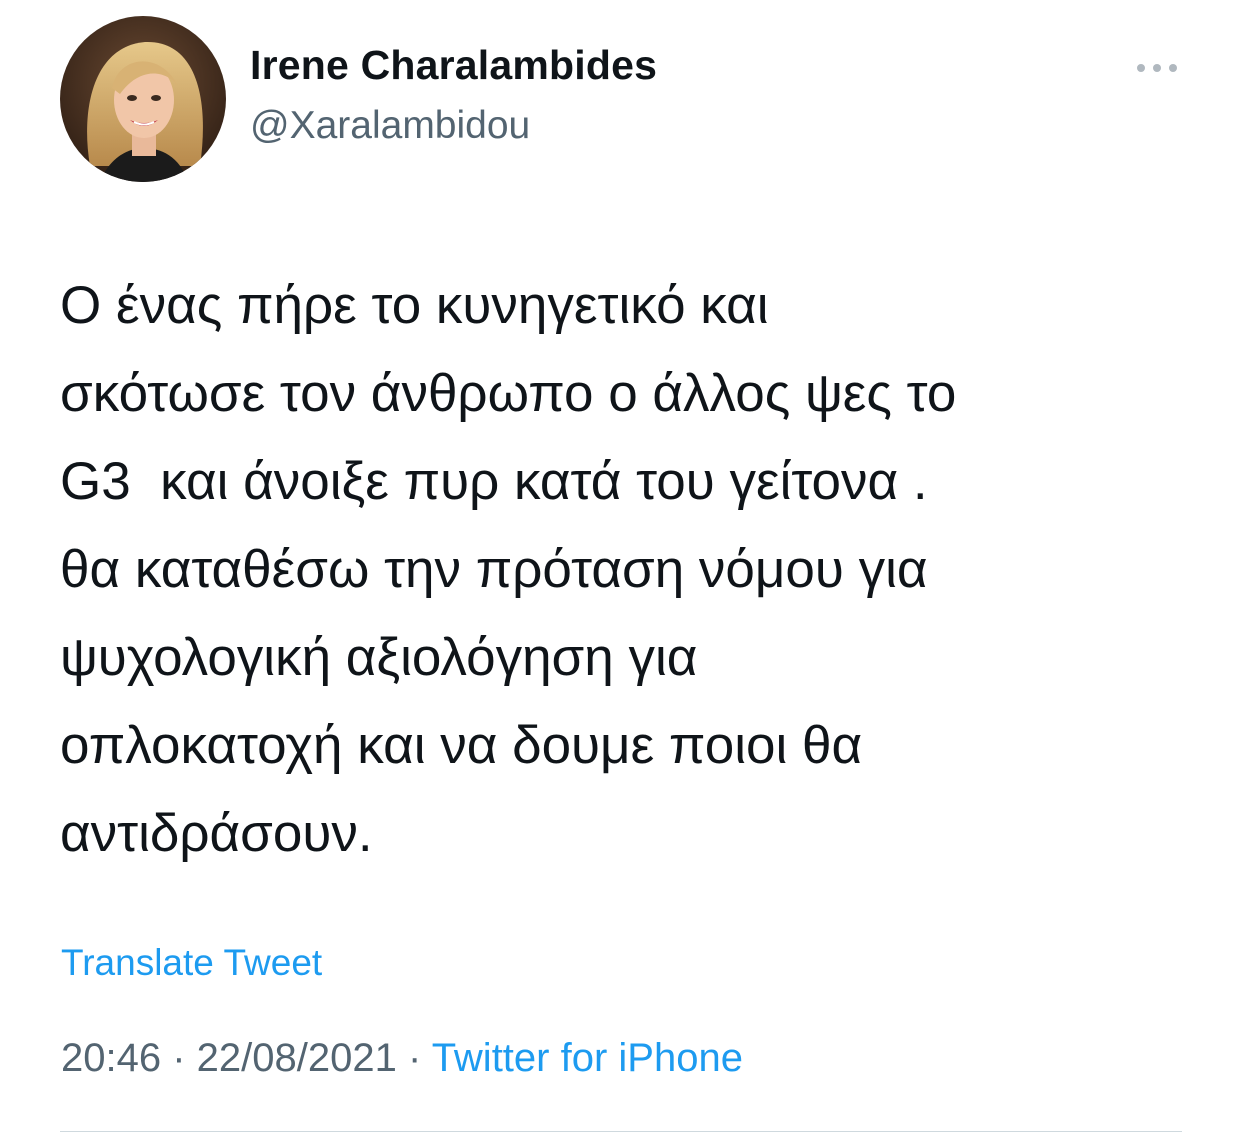 This screenshot has width=1242, height=1136. Describe the element at coordinates (453, 65) in the screenshot. I see `author-display-name: Irene Charalambides` at that location.